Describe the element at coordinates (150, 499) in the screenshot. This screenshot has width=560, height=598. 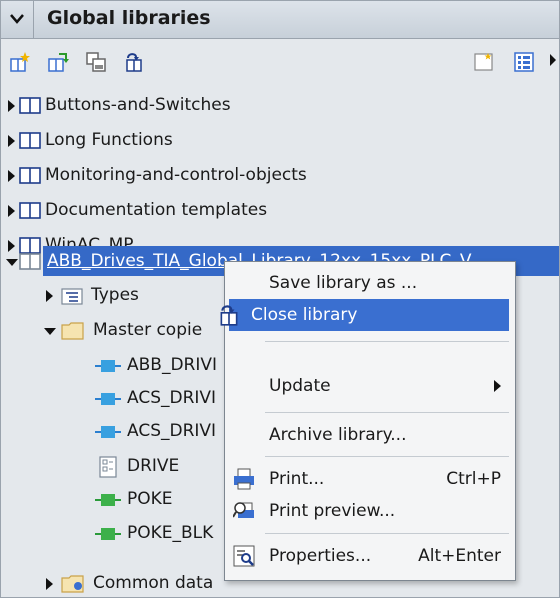
I see `master-copy-name: POKE` at that location.